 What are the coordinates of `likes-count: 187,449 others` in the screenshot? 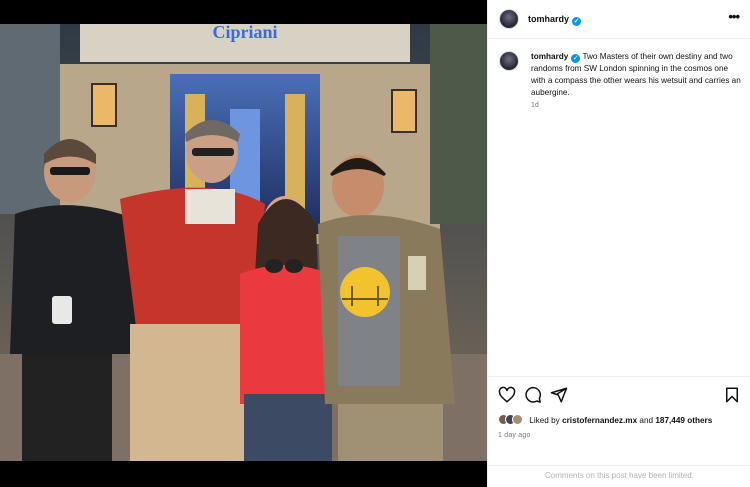 It's located at (683, 420).